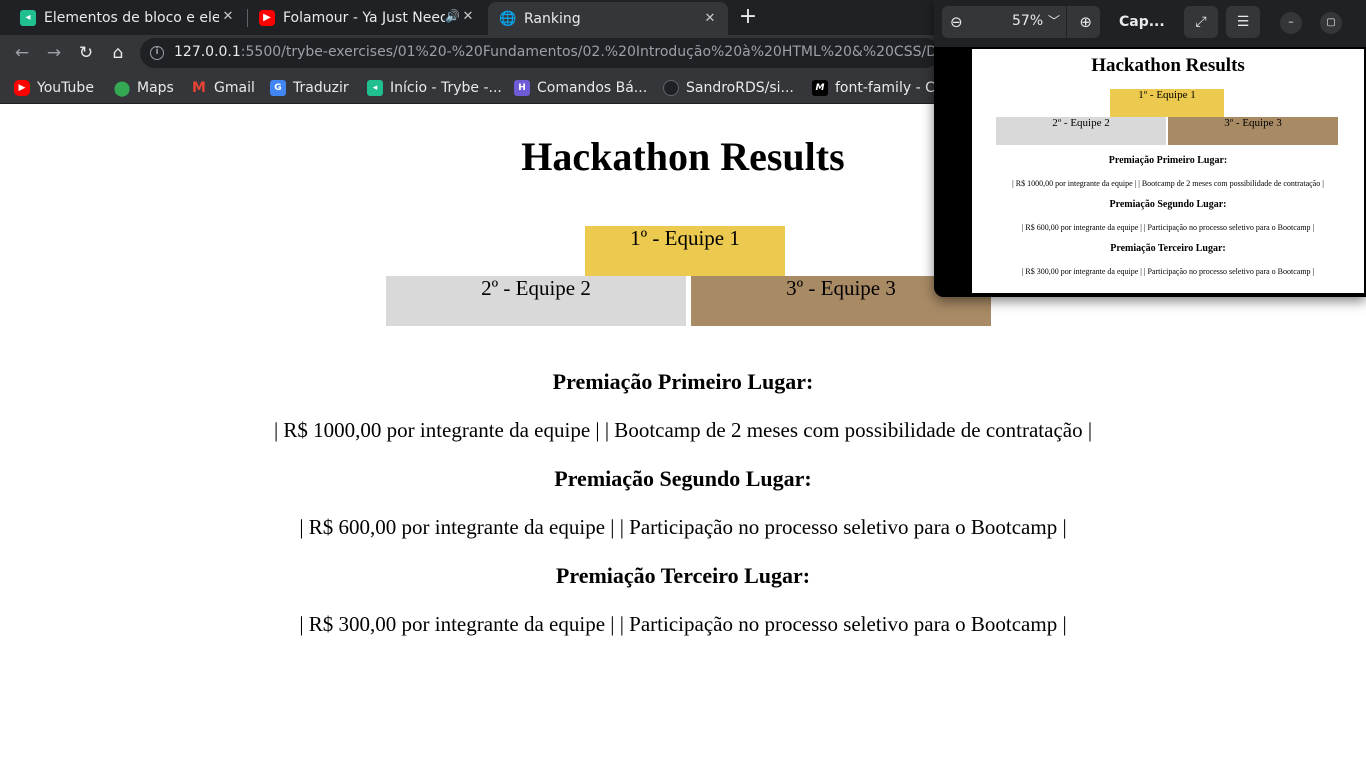 Image resolution: width=1366 pixels, height=768 pixels. I want to click on hashnode-icon: H, so click(522, 88).